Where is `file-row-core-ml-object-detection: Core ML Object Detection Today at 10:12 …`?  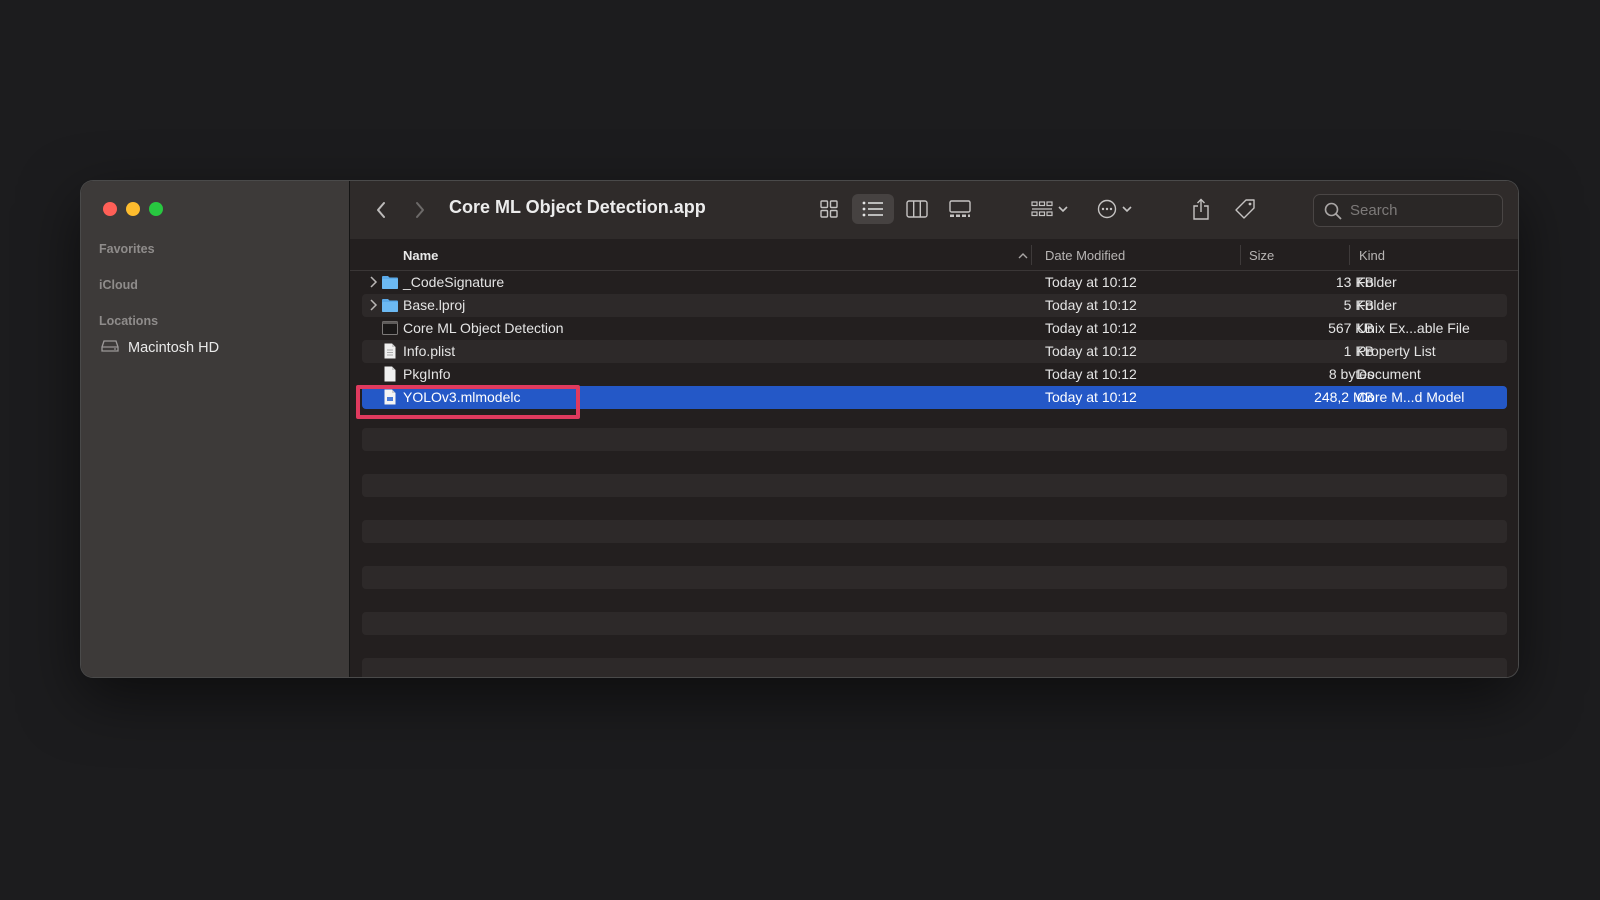 file-row-core-ml-object-detection: Core ML Object Detection Today at 10:12 … is located at coordinates (934, 328).